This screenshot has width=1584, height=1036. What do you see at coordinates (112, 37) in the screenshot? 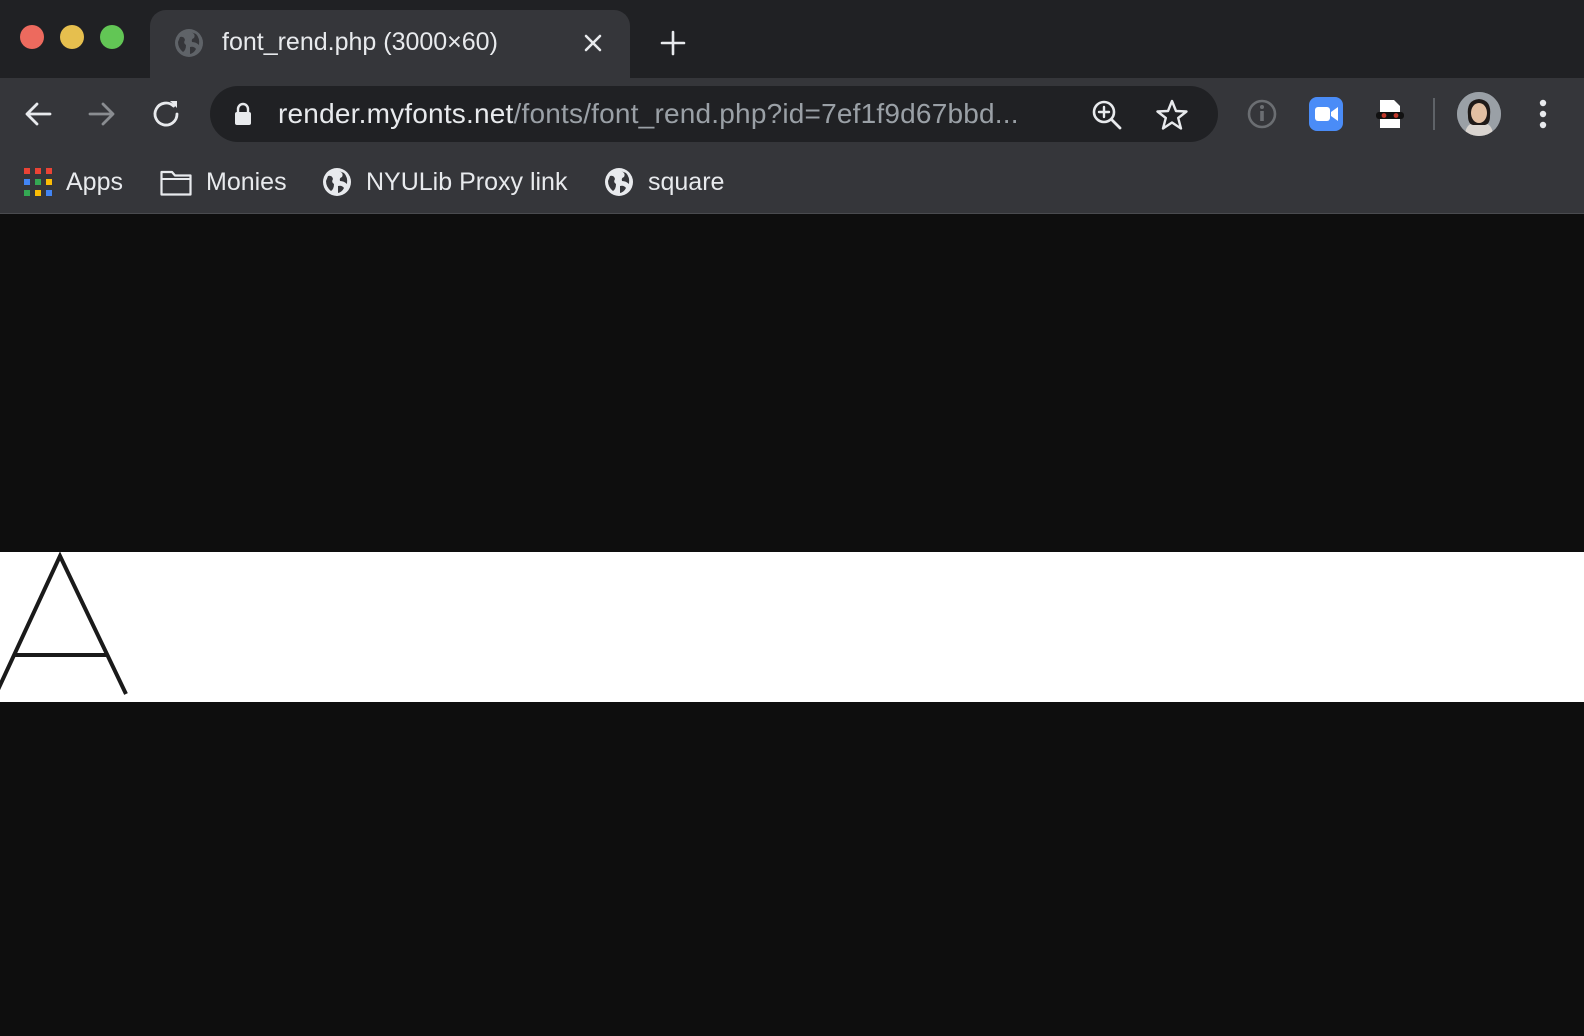
I see `window-maximize-button` at bounding box center [112, 37].